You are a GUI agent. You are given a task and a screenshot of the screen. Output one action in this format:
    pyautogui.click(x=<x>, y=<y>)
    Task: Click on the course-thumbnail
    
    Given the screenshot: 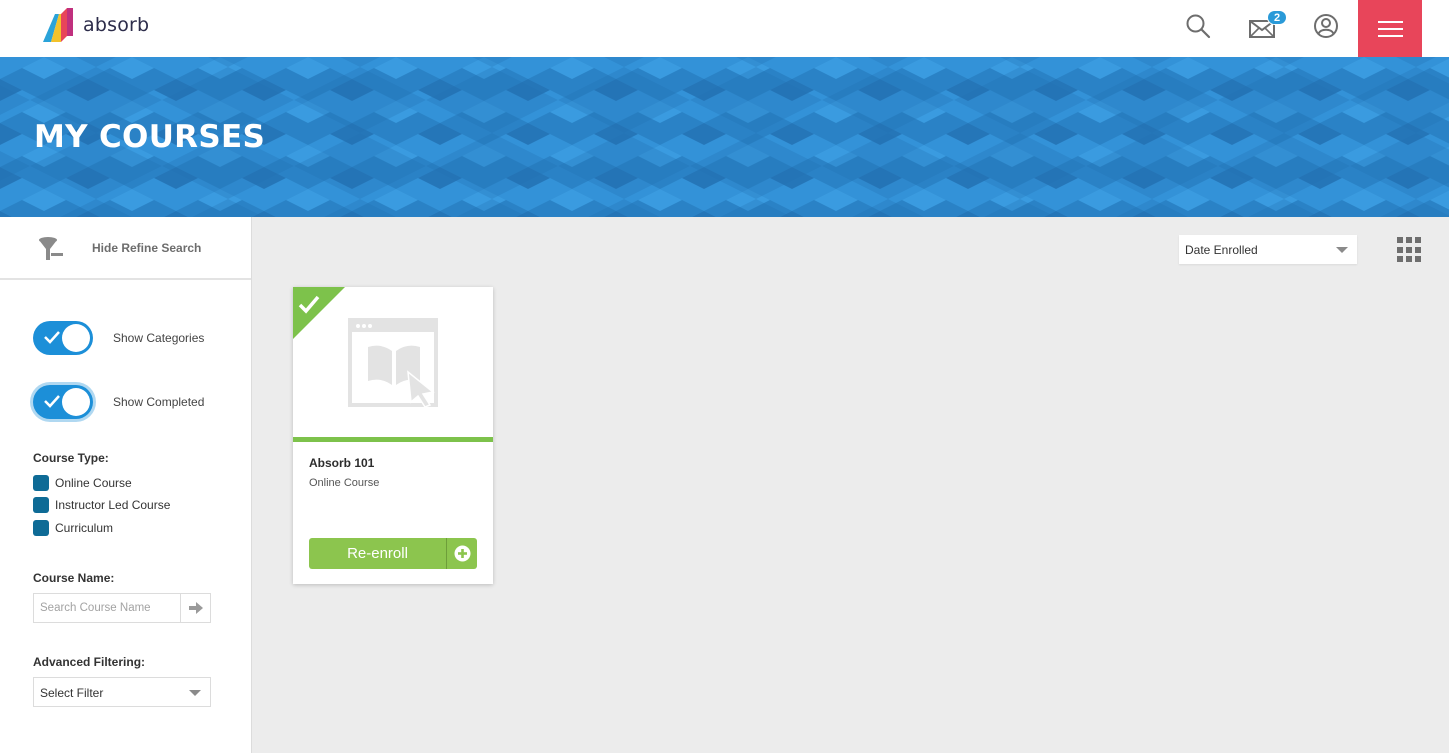 What is the action you would take?
    pyautogui.click(x=393, y=362)
    